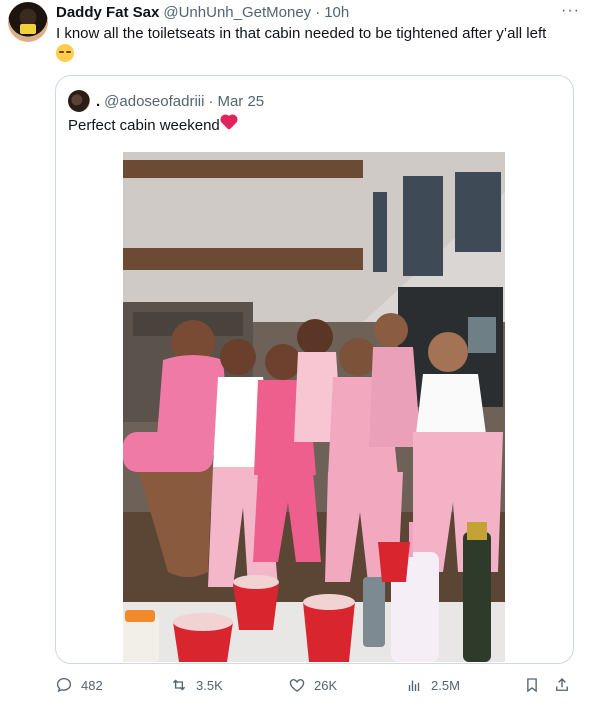 Image resolution: width=594 pixels, height=708 pixels. What do you see at coordinates (79, 685) in the screenshot?
I see `reply-button: 482` at bounding box center [79, 685].